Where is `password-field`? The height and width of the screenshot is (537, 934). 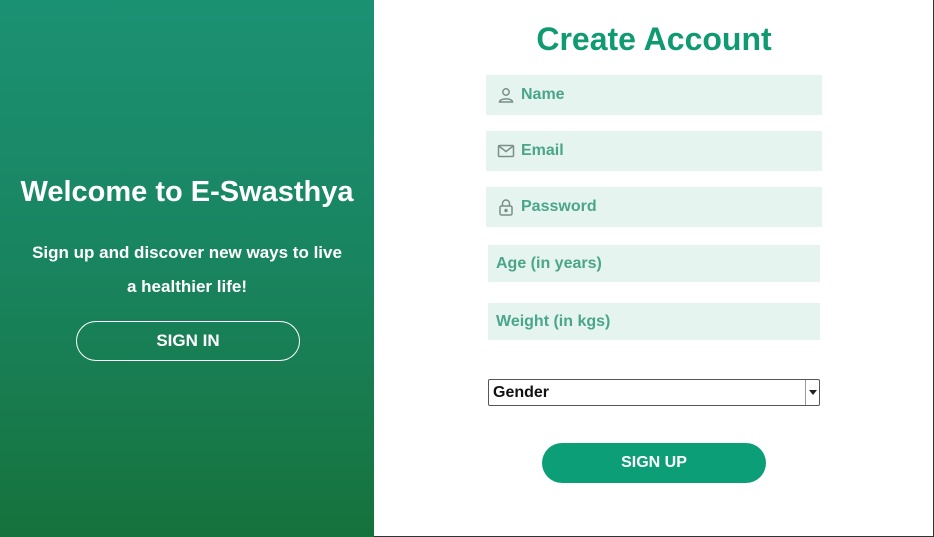 password-field is located at coordinates (654, 207).